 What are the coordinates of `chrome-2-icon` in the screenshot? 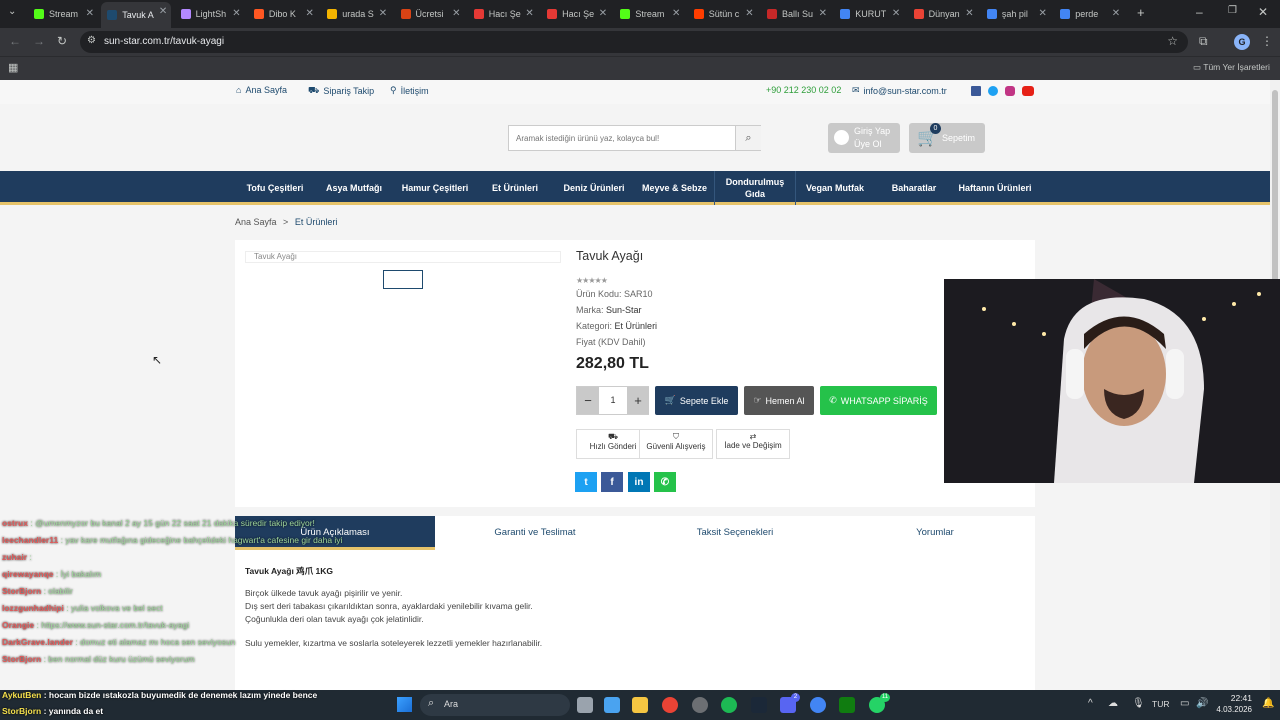 It's located at (818, 705).